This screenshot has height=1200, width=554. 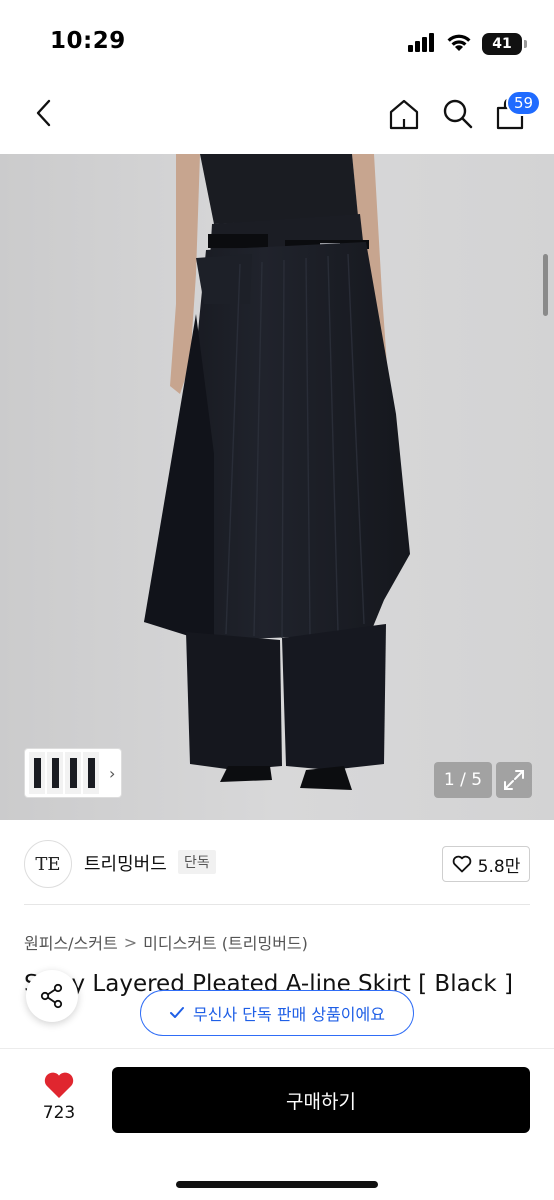 I want to click on buy-button: 구매하기, so click(x=321, y=1100).